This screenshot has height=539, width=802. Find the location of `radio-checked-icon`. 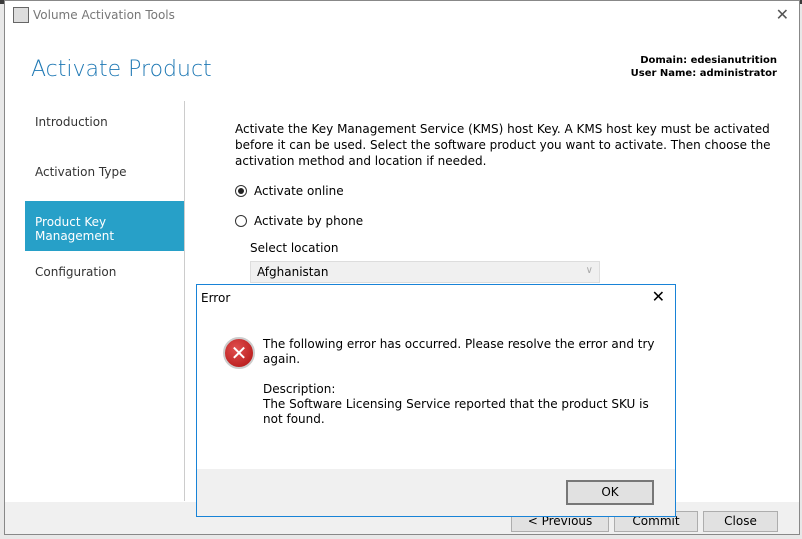

radio-checked-icon is located at coordinates (241, 191).